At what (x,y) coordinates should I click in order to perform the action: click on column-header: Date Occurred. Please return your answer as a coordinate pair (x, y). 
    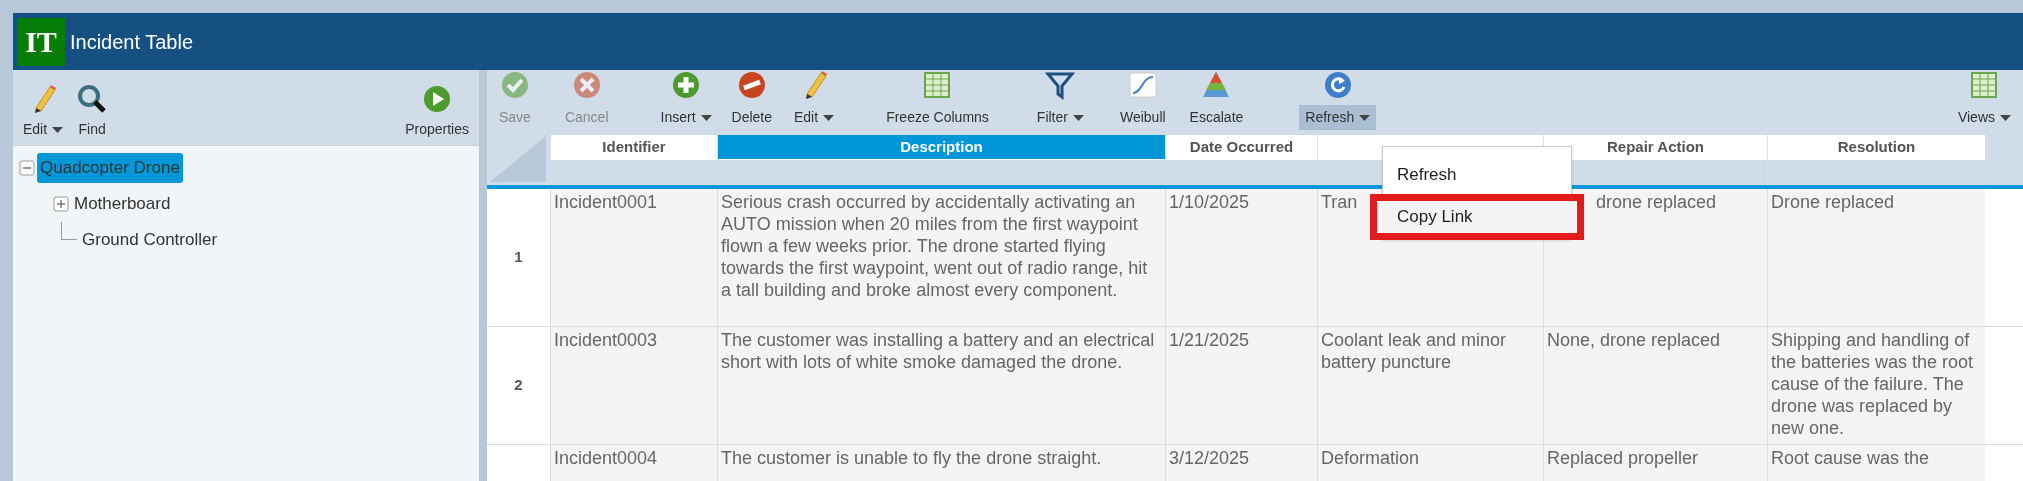
    Looking at the image, I should click on (1241, 147).